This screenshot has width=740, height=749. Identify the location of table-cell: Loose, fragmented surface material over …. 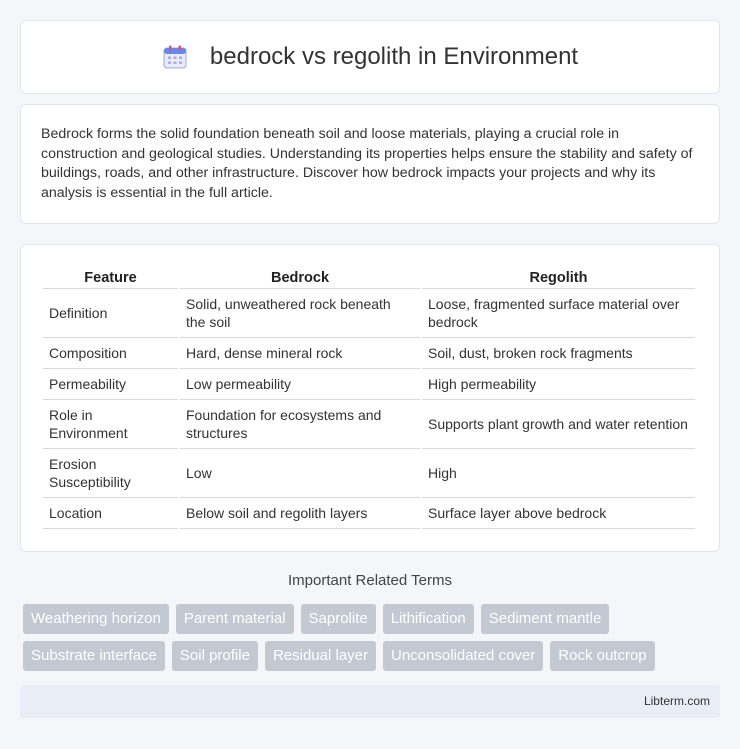
(558, 313).